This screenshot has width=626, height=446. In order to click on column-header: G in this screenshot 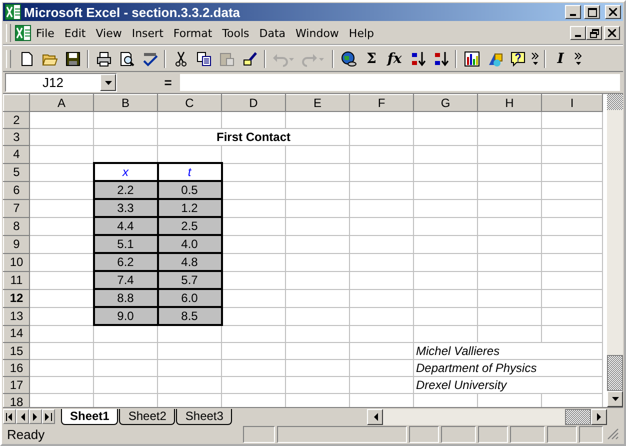, I will do `click(446, 103)`.